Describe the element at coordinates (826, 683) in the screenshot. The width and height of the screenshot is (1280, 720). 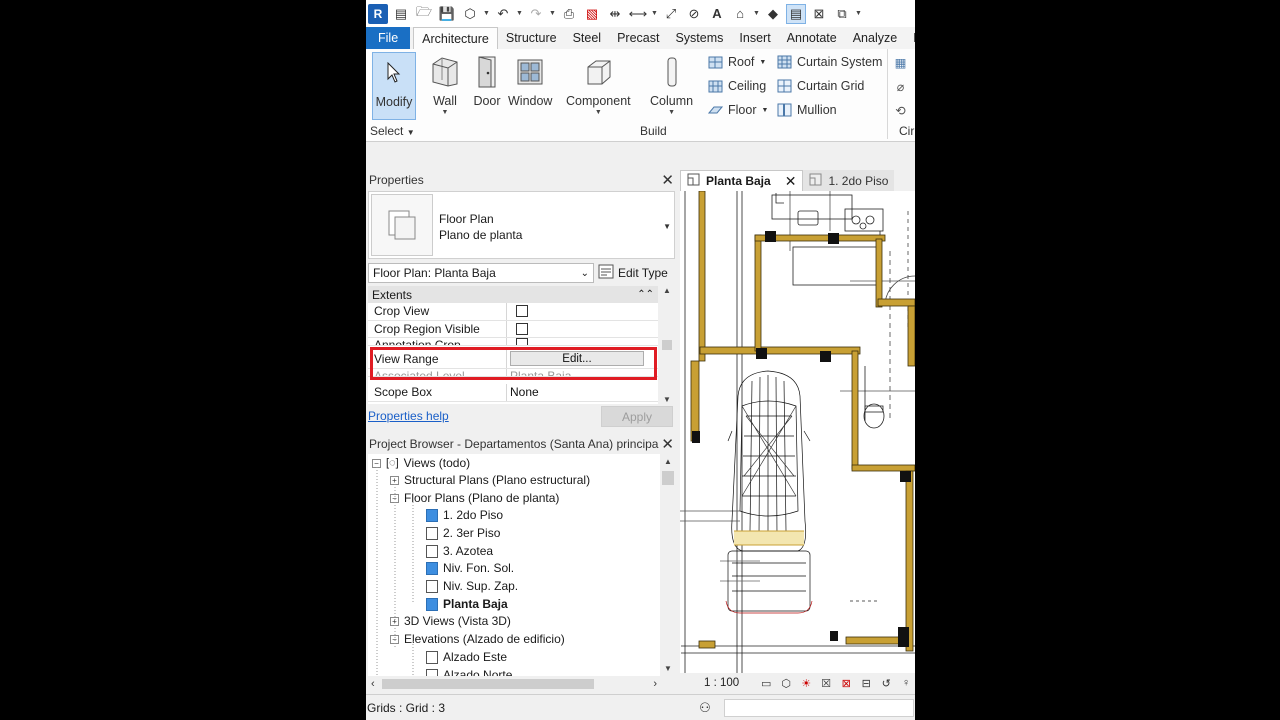
I see `shadows-icon: ☒` at that location.